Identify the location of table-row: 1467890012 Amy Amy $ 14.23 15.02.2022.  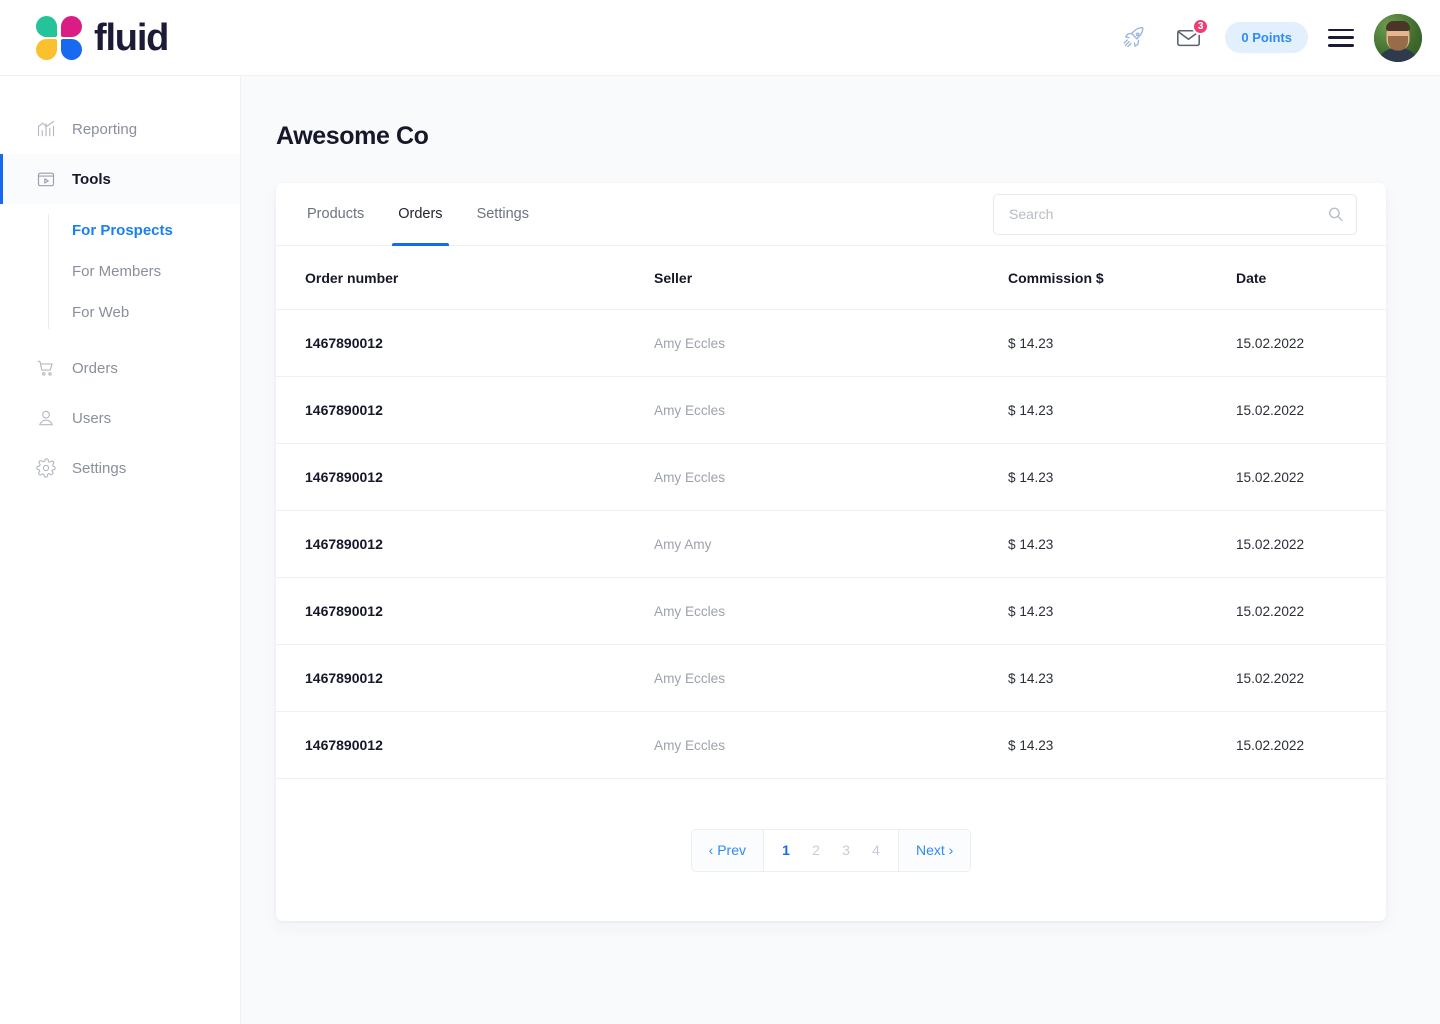
(831, 544).